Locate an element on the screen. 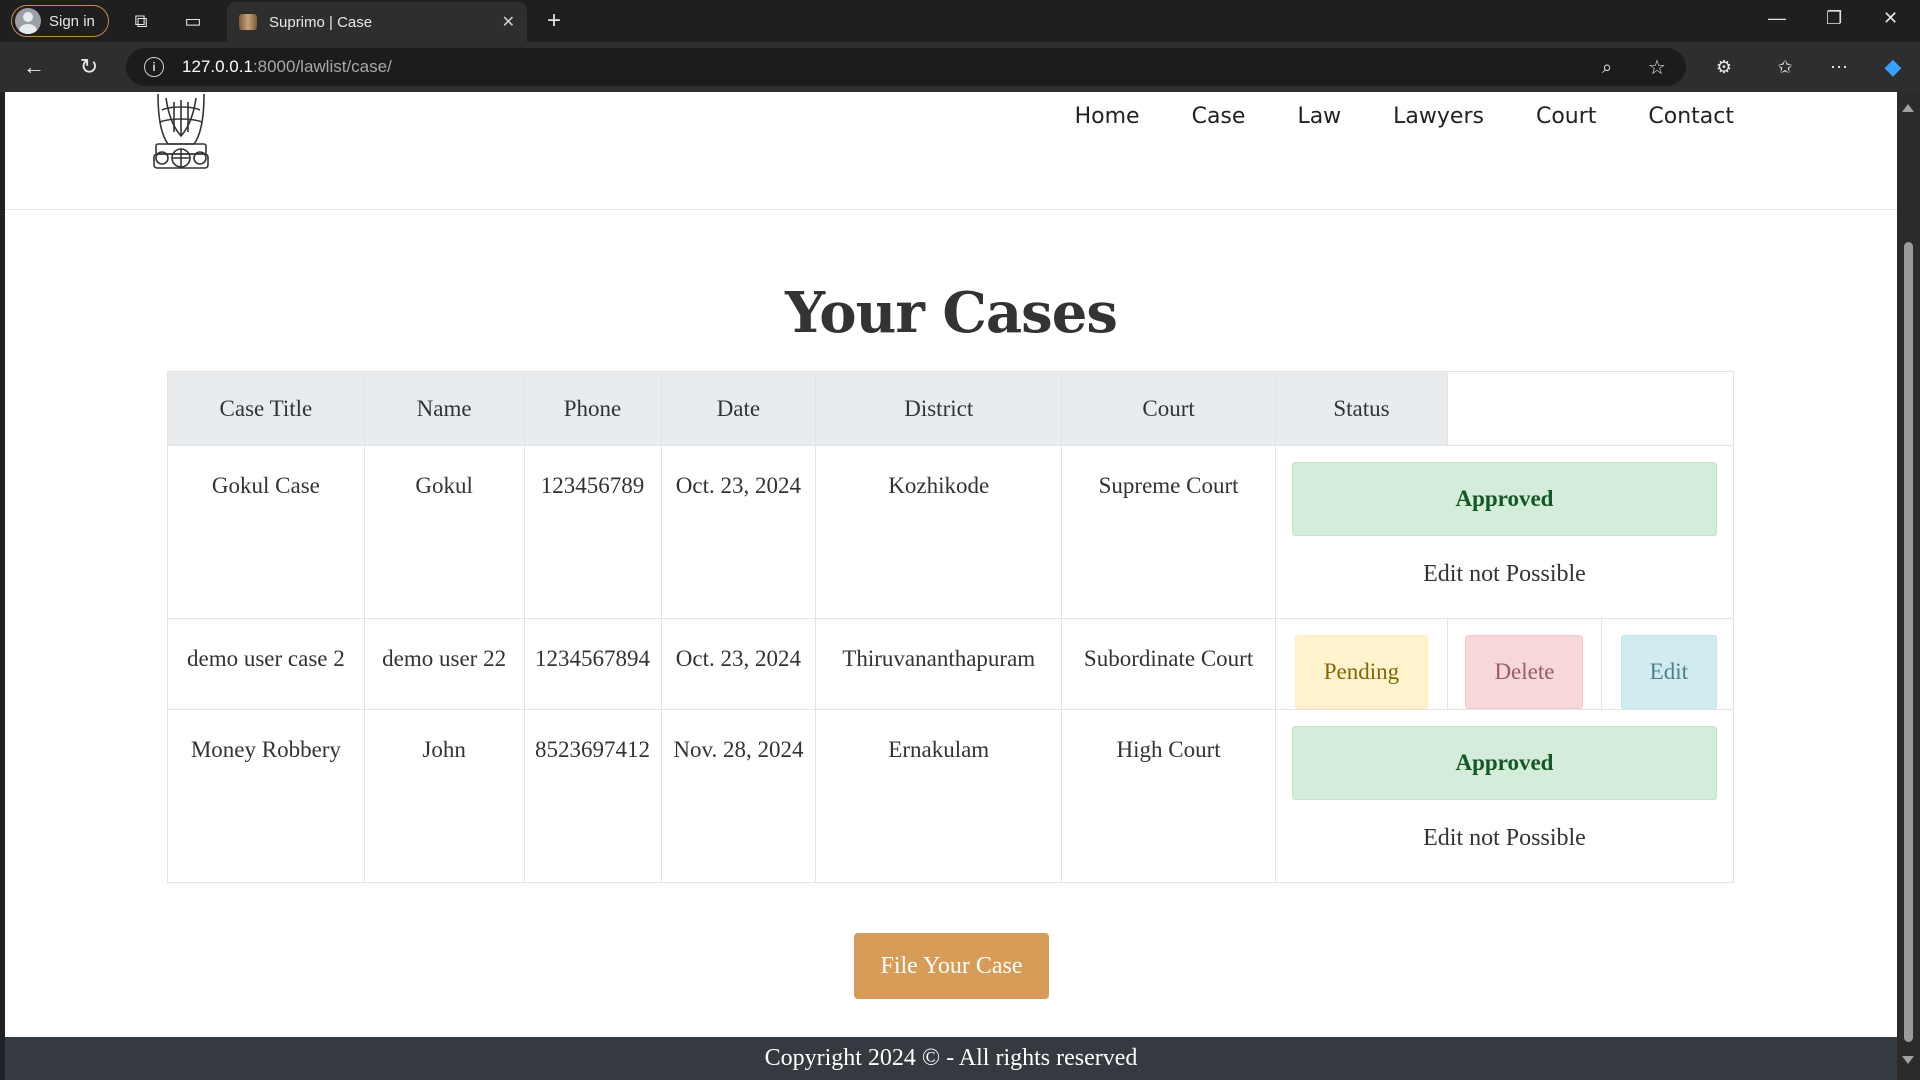 The image size is (1920, 1080). address-bar: i 127.0.0.1 :8000/lawlist/case/ is located at coordinates (906, 67).